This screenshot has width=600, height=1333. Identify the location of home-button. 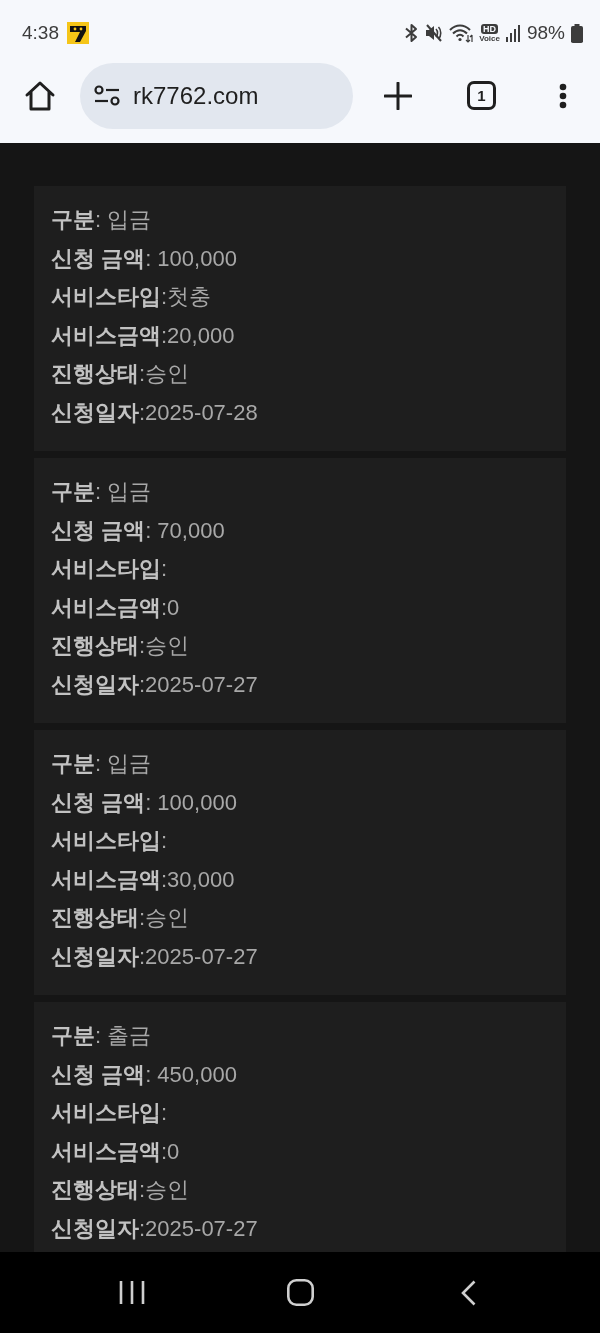
(40, 95).